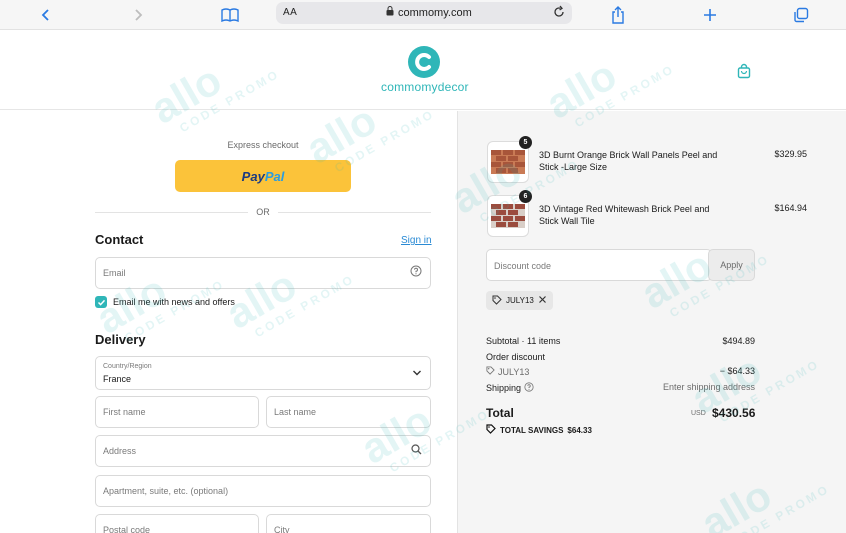 This screenshot has height=533, width=846. What do you see at coordinates (620, 371) in the screenshot?
I see `order-discount-code-row: JULY13 − $64.33` at bounding box center [620, 371].